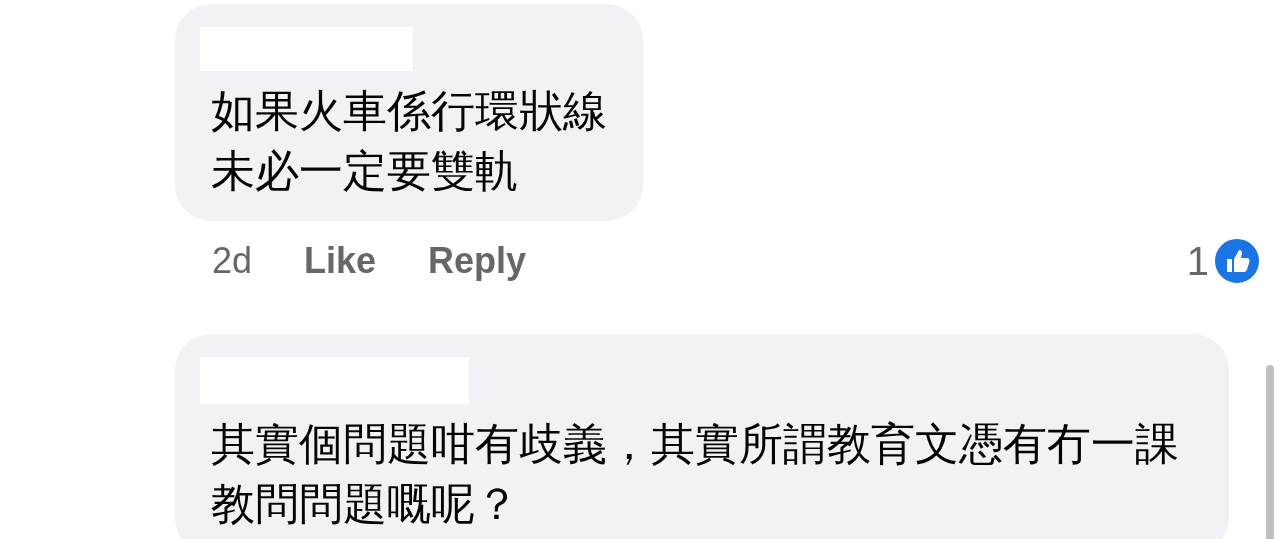 The height and width of the screenshot is (539, 1284). Describe the element at coordinates (1197, 261) in the screenshot. I see `reaction-count: 1` at that location.